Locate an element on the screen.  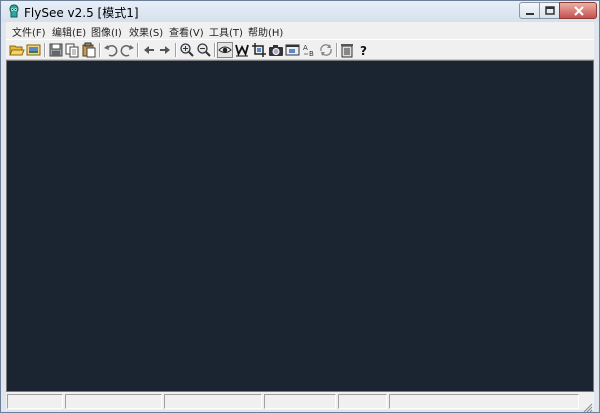
menu-view: 查看(V) is located at coordinates (186, 31).